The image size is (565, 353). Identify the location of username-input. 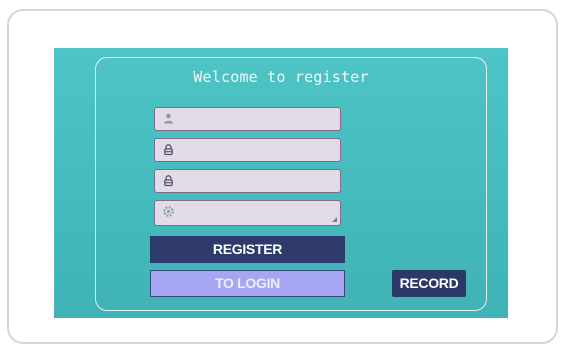
(256, 119).